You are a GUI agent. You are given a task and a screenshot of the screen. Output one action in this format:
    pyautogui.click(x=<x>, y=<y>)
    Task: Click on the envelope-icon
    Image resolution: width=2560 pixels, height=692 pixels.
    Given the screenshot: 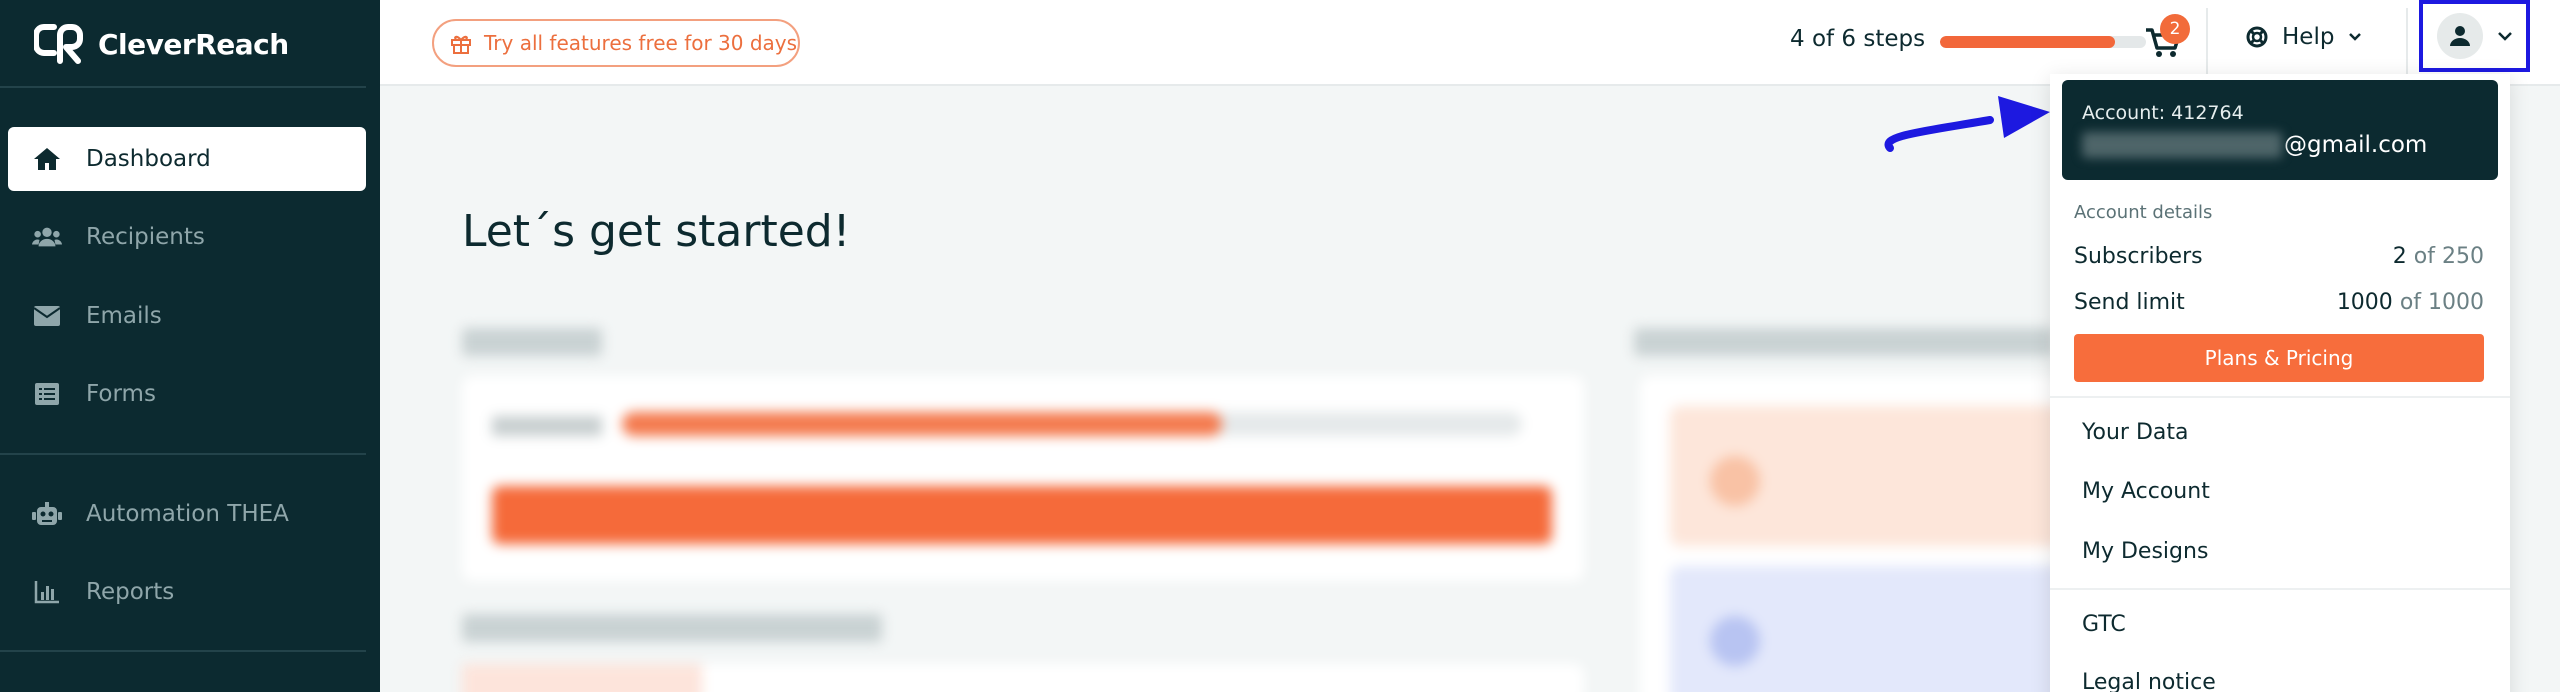 What is the action you would take?
    pyautogui.click(x=47, y=316)
    